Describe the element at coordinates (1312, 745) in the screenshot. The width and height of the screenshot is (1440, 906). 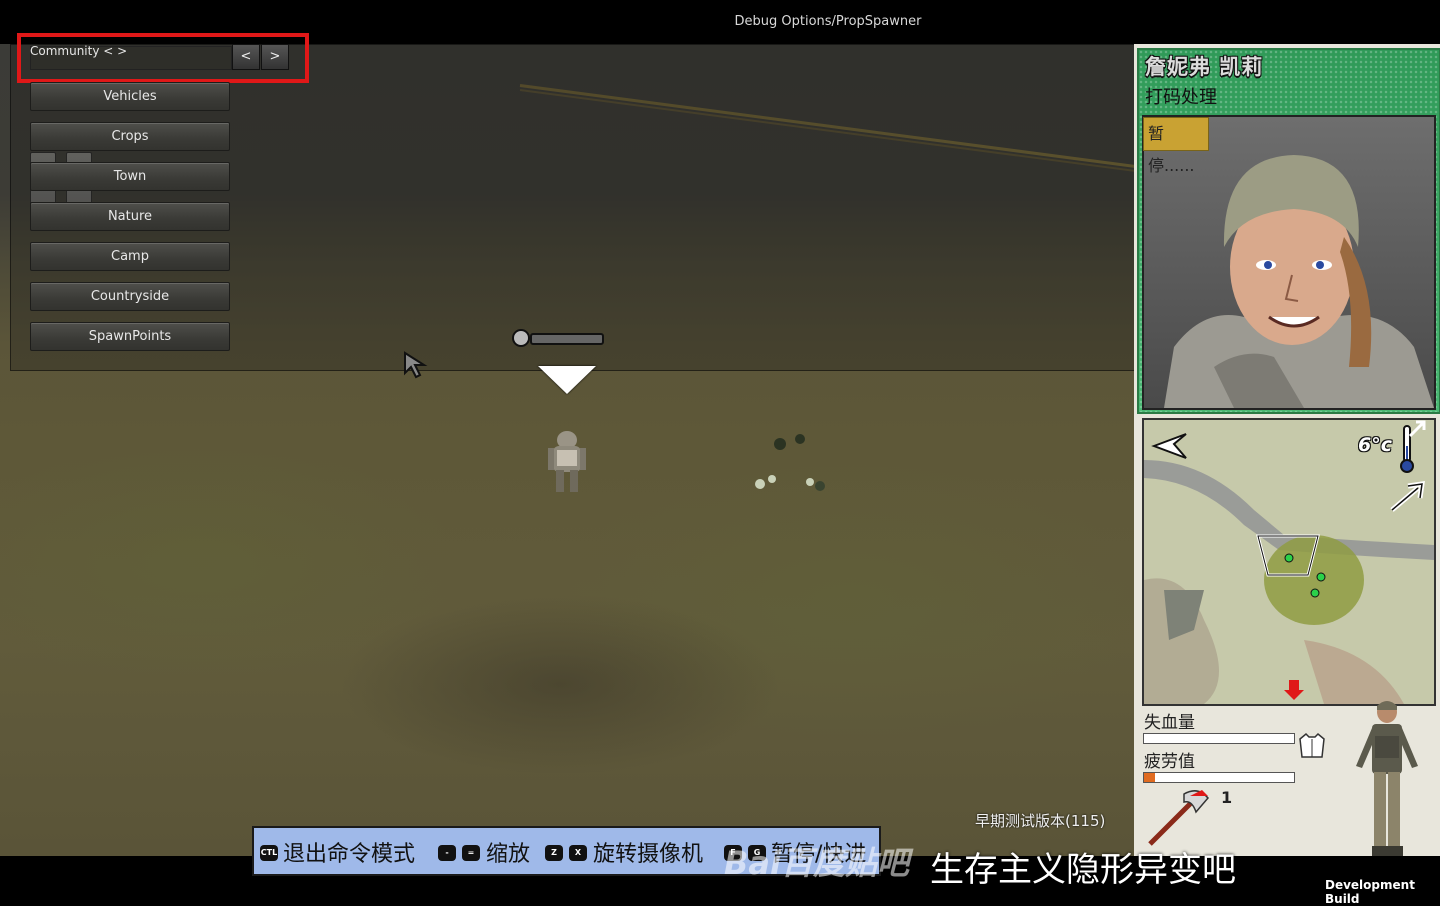
I see `vest-icon` at that location.